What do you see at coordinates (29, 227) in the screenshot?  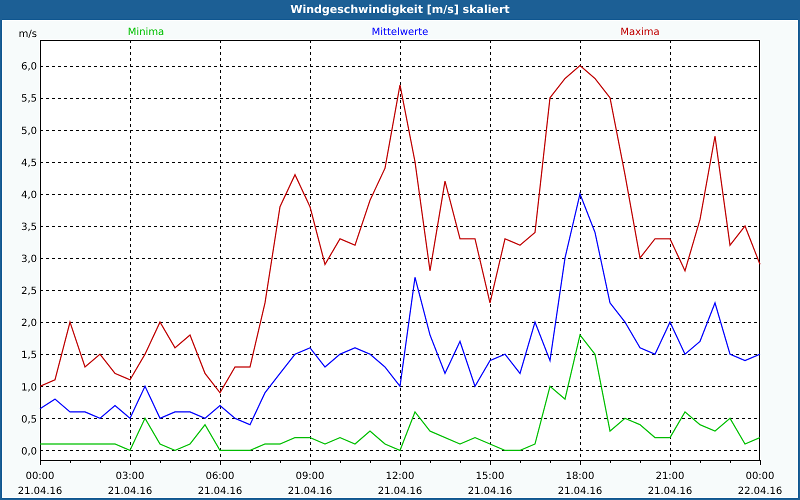 I see `y-tick-label: 3,5` at bounding box center [29, 227].